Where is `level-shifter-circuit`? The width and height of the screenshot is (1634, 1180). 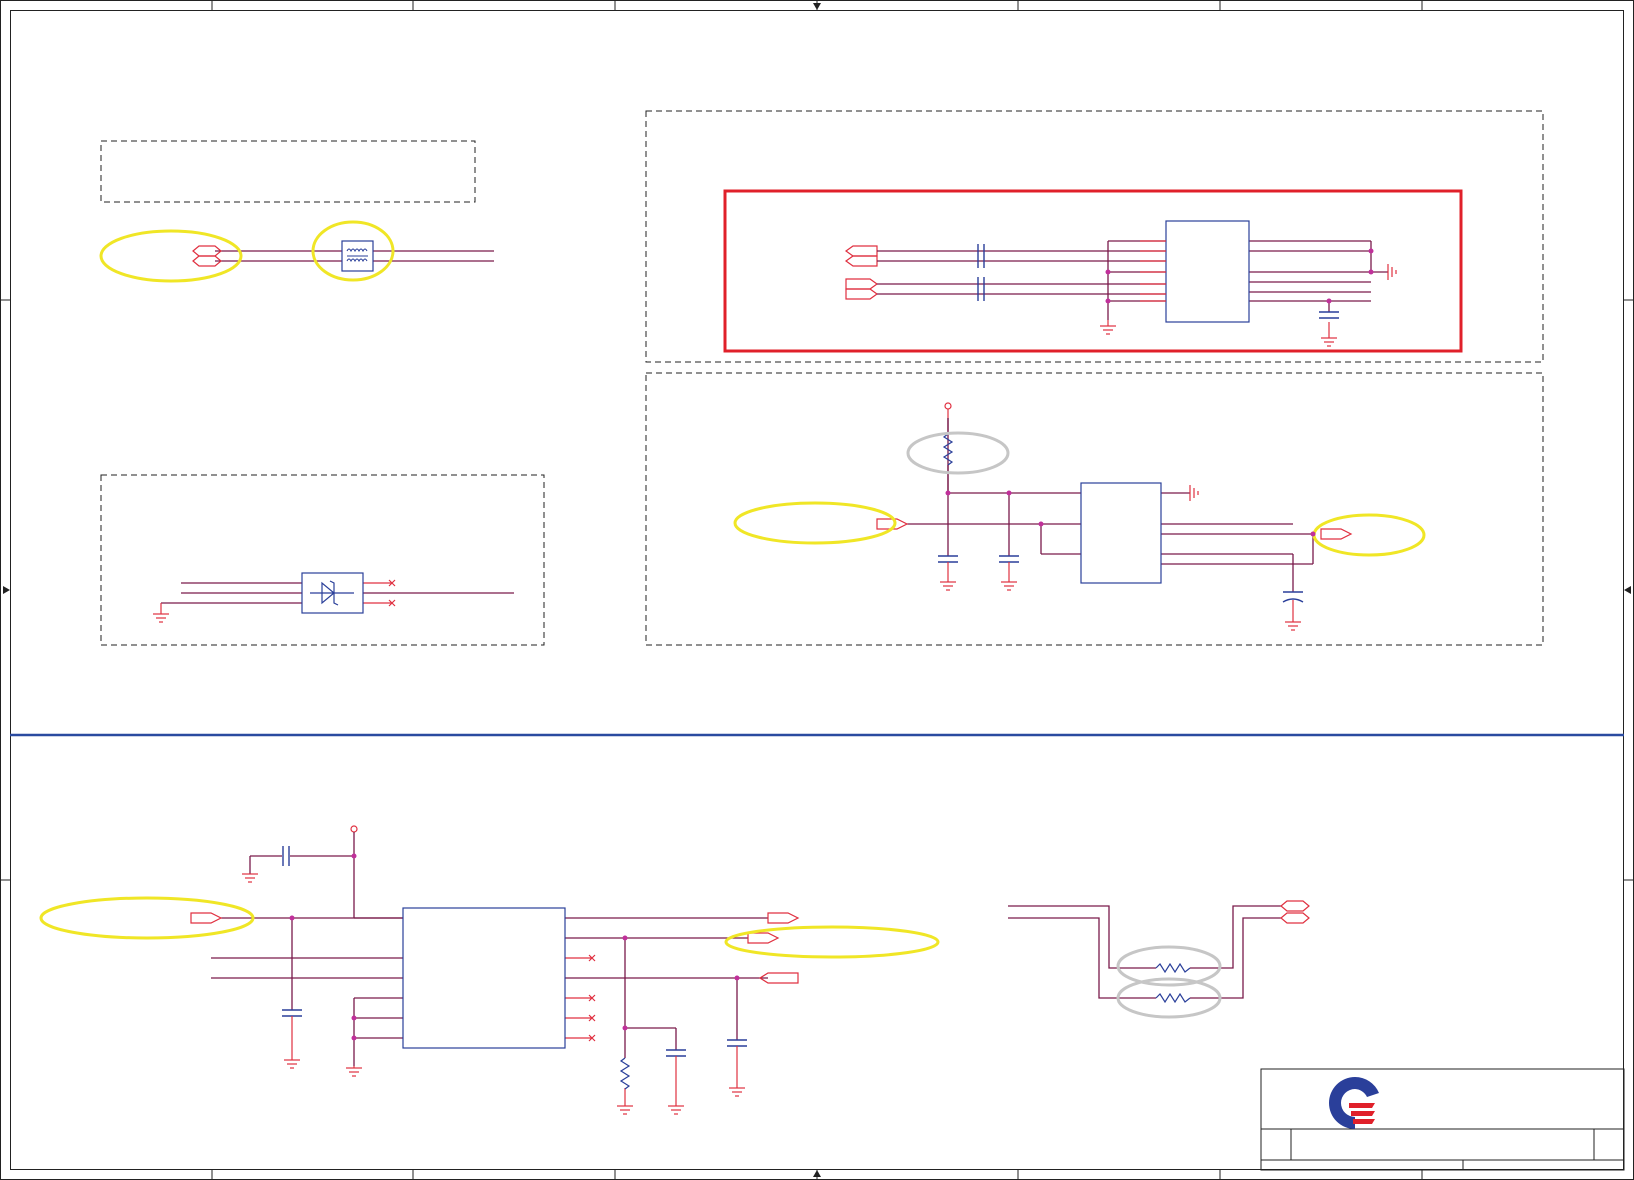
level-shifter-circuit is located at coordinates (489, 970).